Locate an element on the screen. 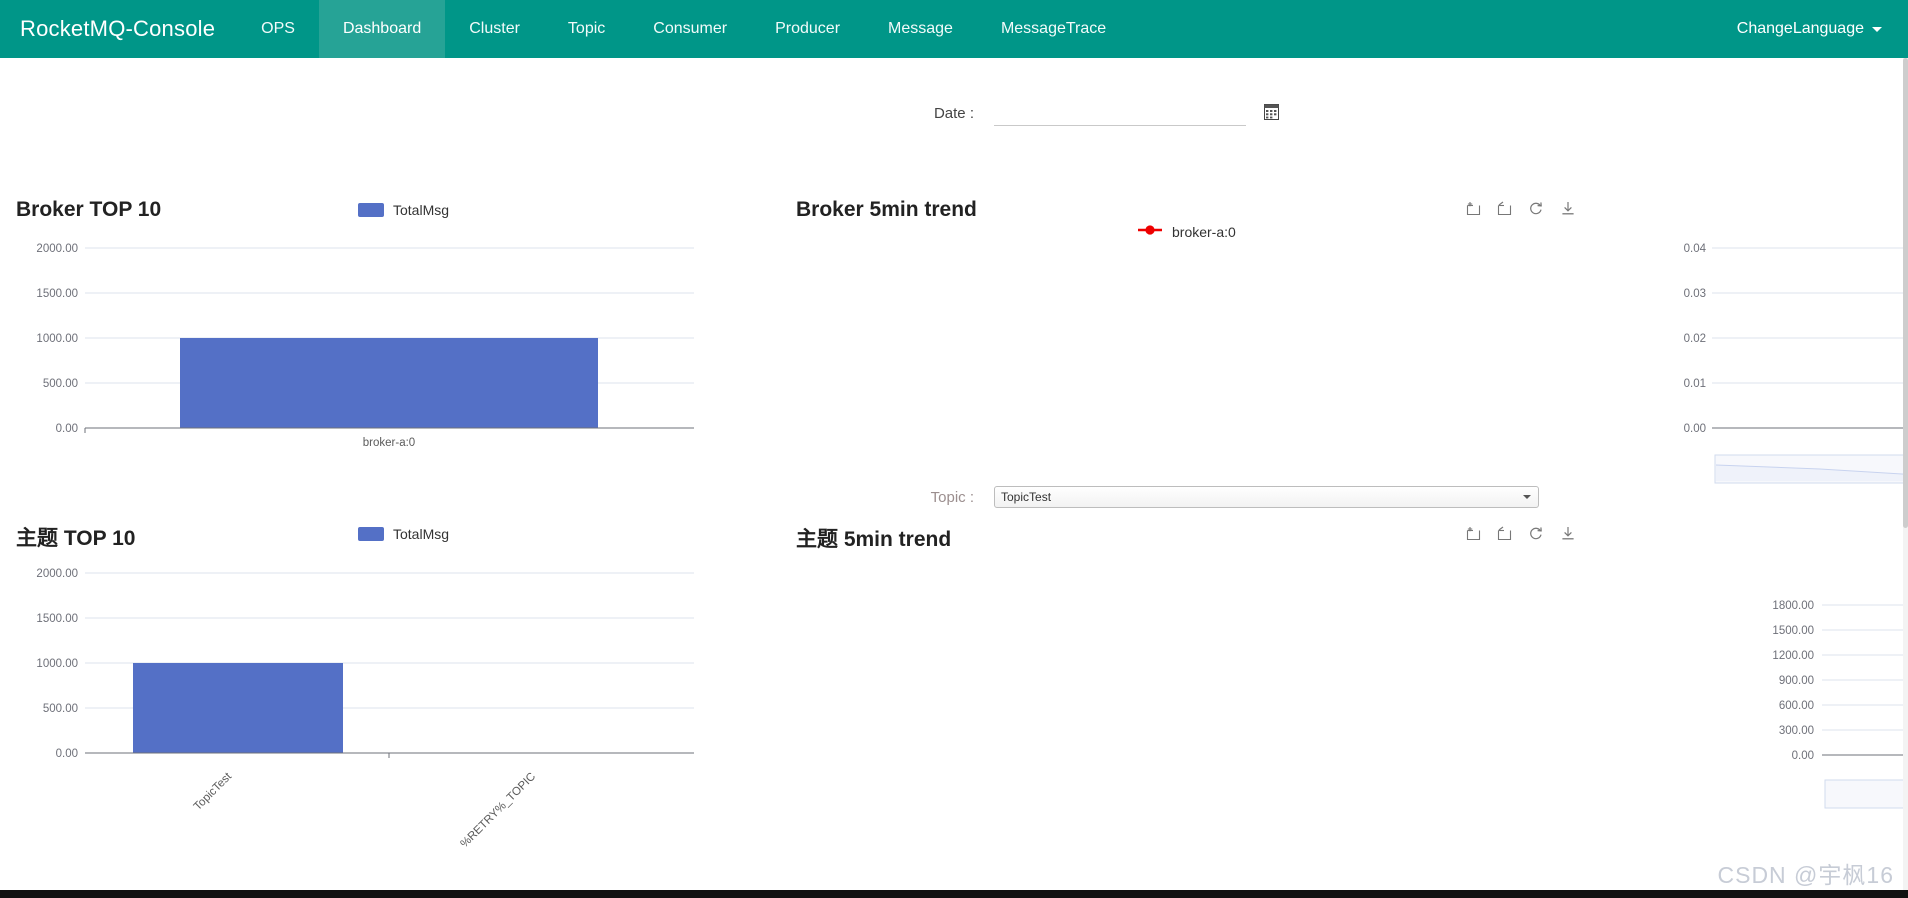 The height and width of the screenshot is (898, 1908). topic-top10-legend: TotalMsg is located at coordinates (403, 534).